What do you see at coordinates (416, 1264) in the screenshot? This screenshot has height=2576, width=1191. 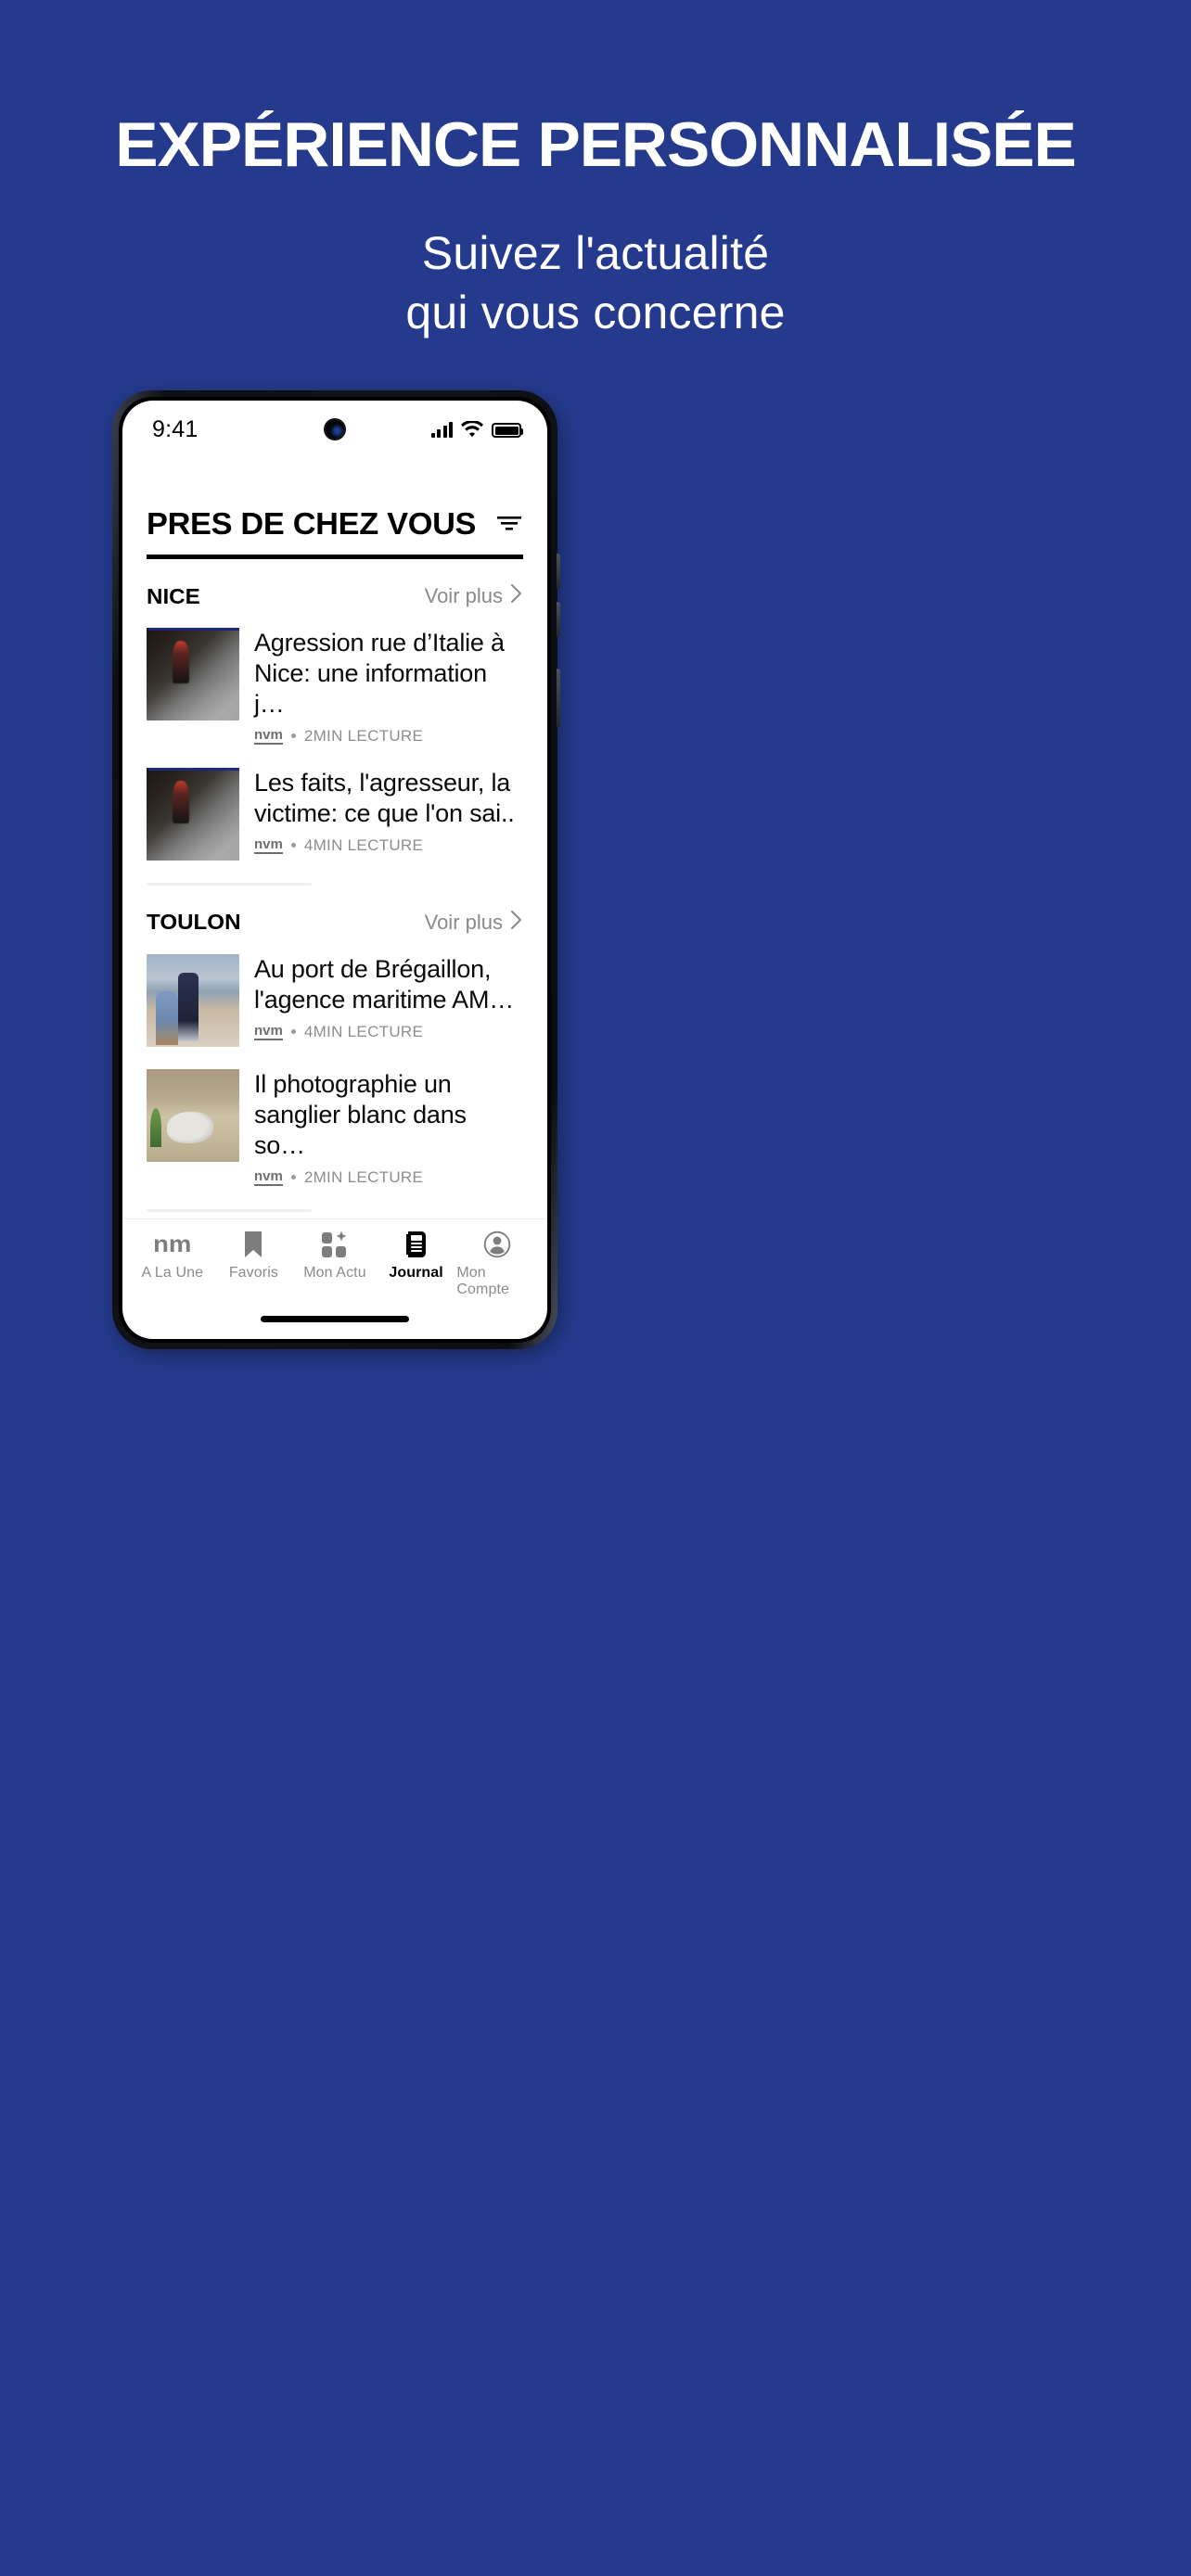 I see `tab-journal: Journal` at bounding box center [416, 1264].